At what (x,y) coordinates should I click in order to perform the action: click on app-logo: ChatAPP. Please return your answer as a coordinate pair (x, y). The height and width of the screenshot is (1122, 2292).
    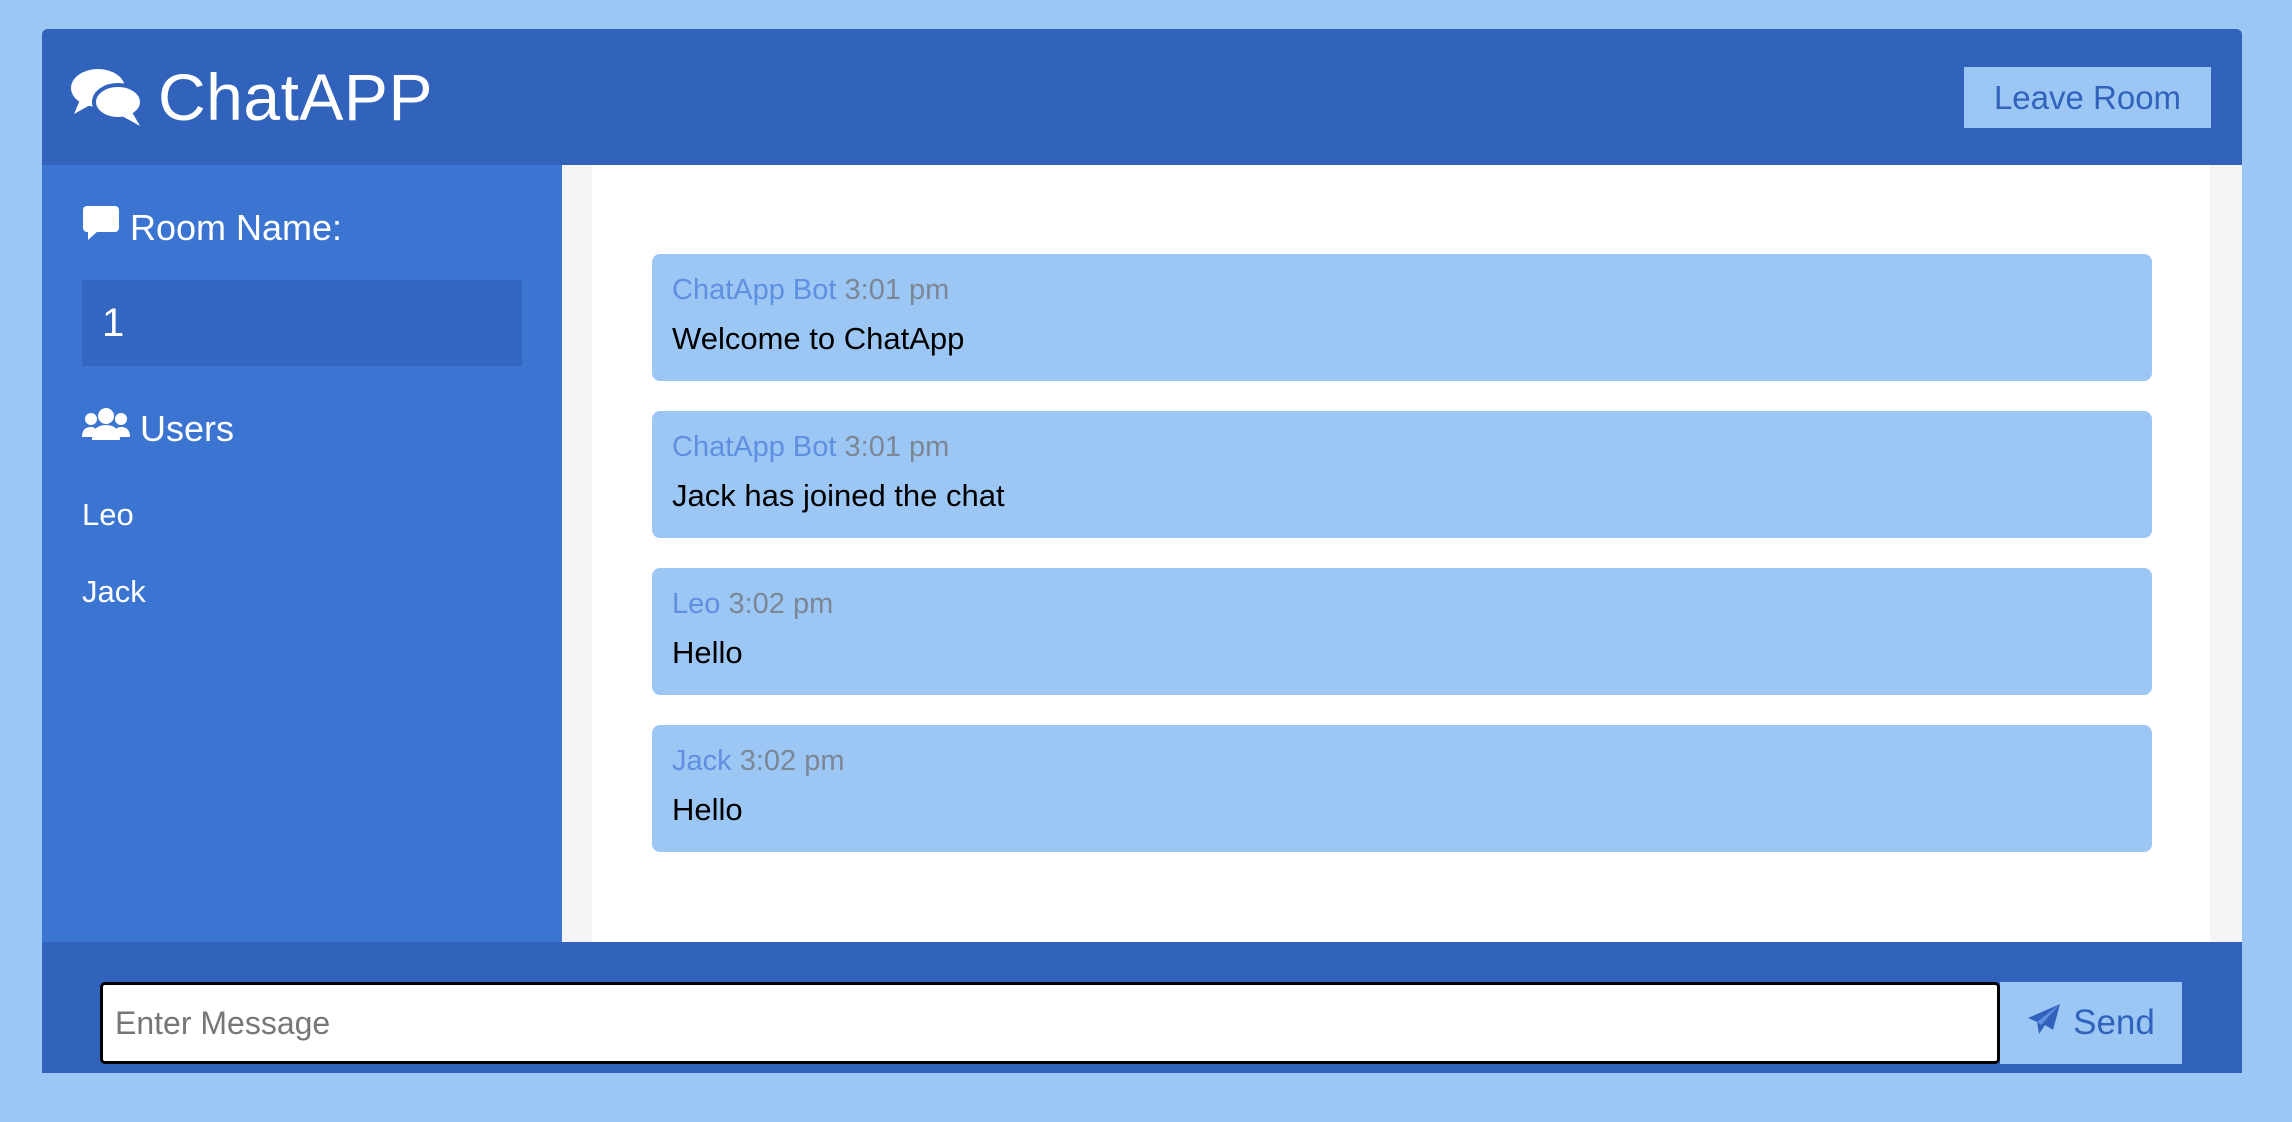
    Looking at the image, I should click on (251, 97).